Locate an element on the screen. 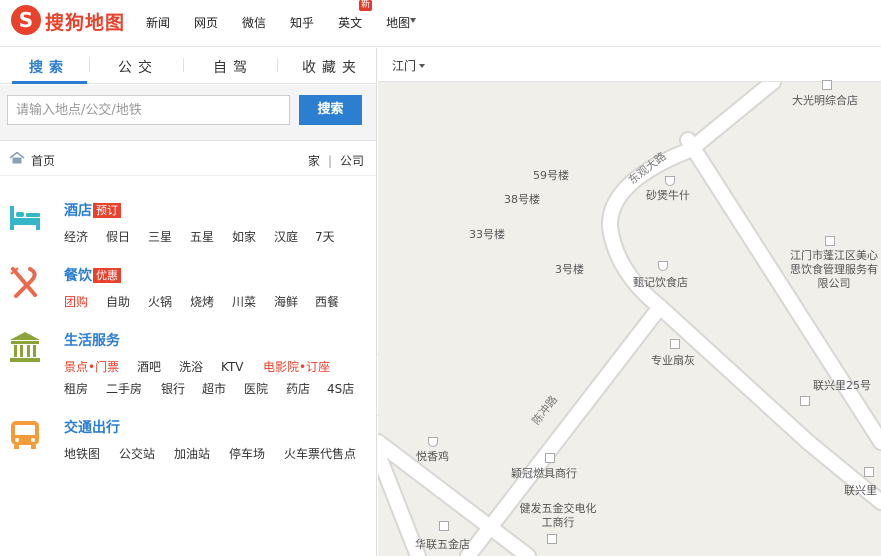 The image size is (881, 556). category-title-life-services: 生活服务 is located at coordinates (92, 340).